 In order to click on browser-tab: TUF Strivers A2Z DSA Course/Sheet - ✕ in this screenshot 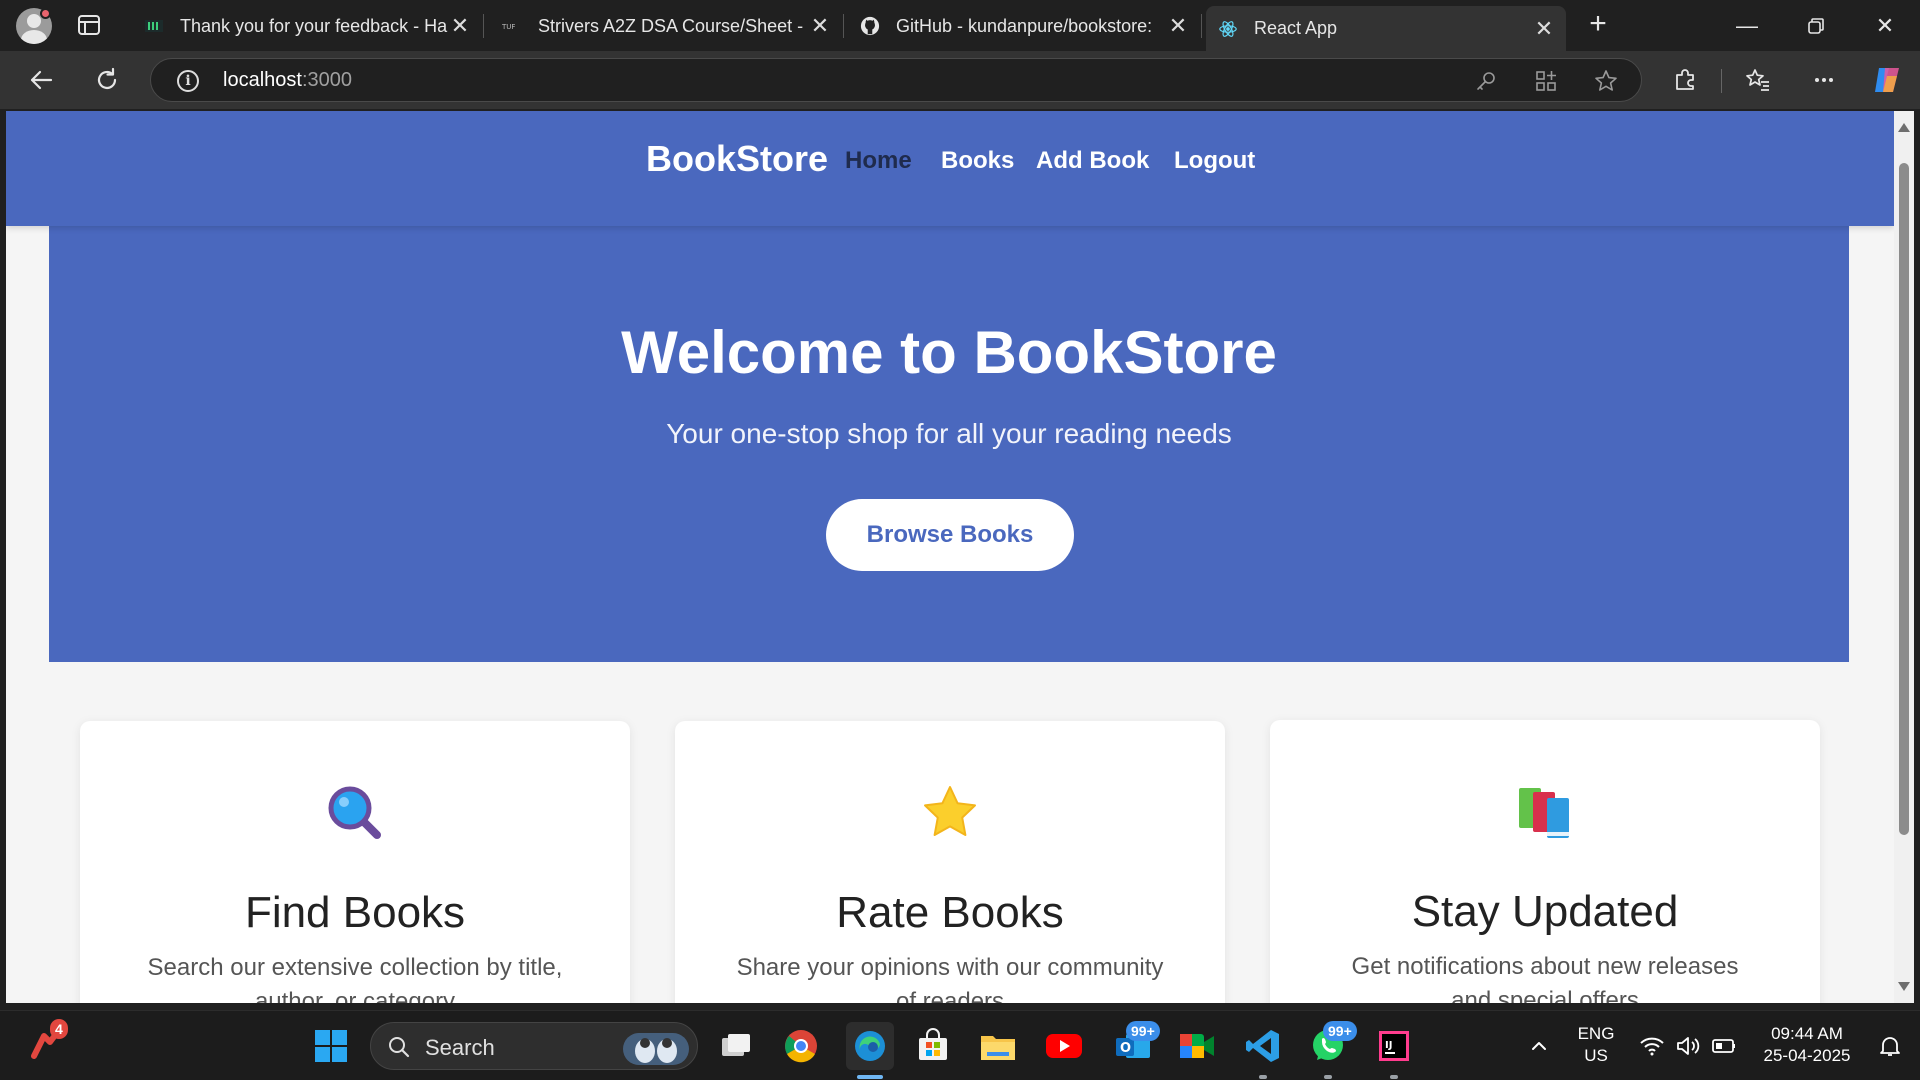, I will do `click(667, 26)`.